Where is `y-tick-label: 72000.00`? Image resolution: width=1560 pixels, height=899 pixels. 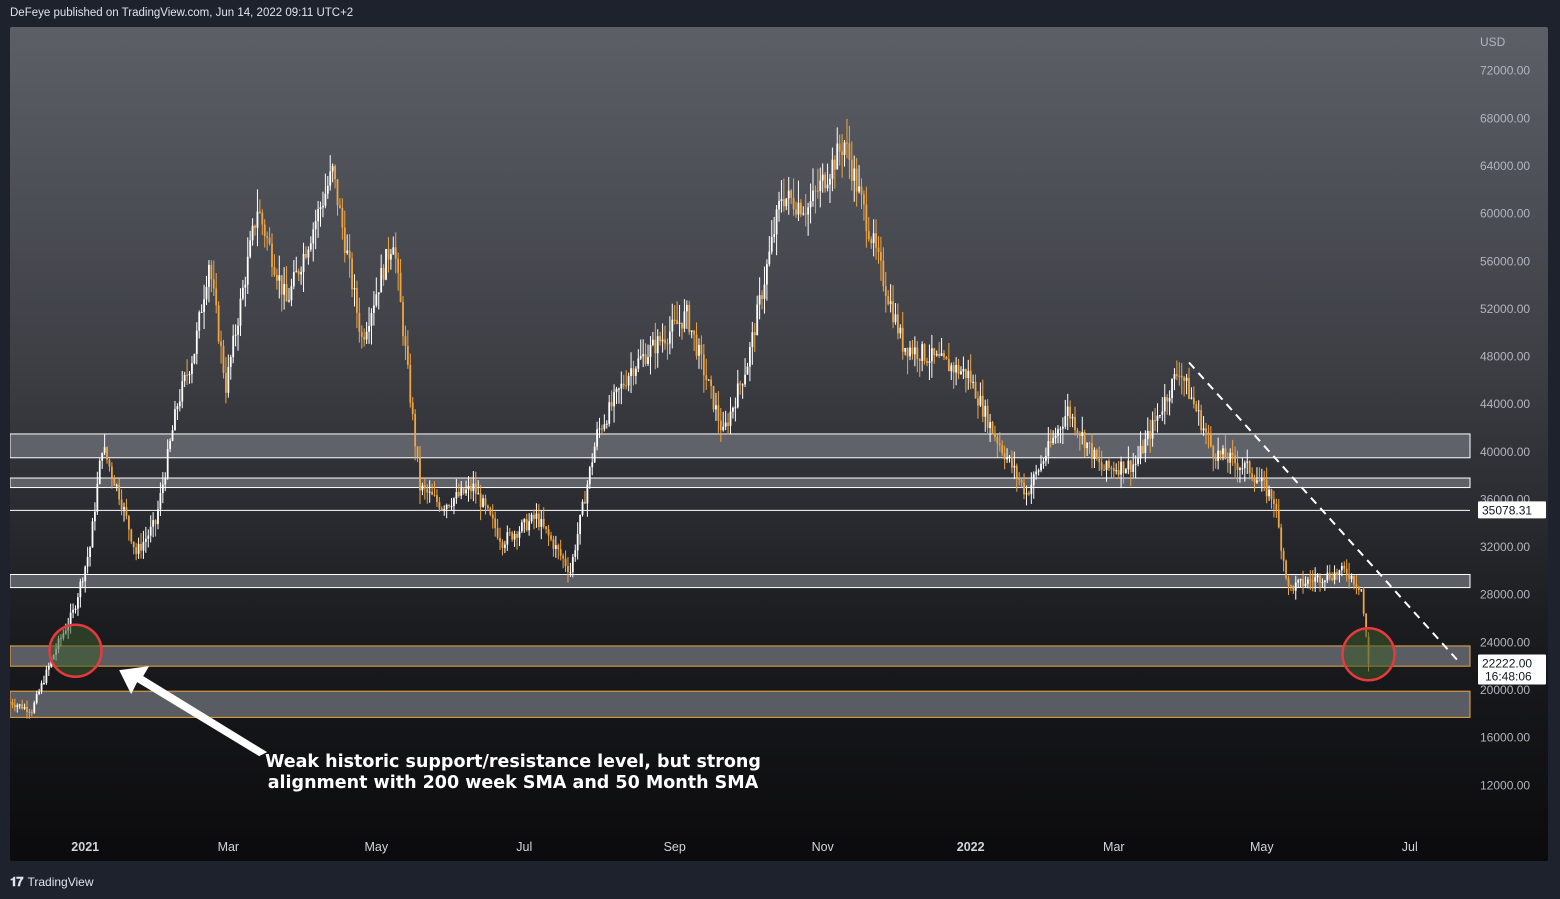
y-tick-label: 72000.00 is located at coordinates (1505, 71).